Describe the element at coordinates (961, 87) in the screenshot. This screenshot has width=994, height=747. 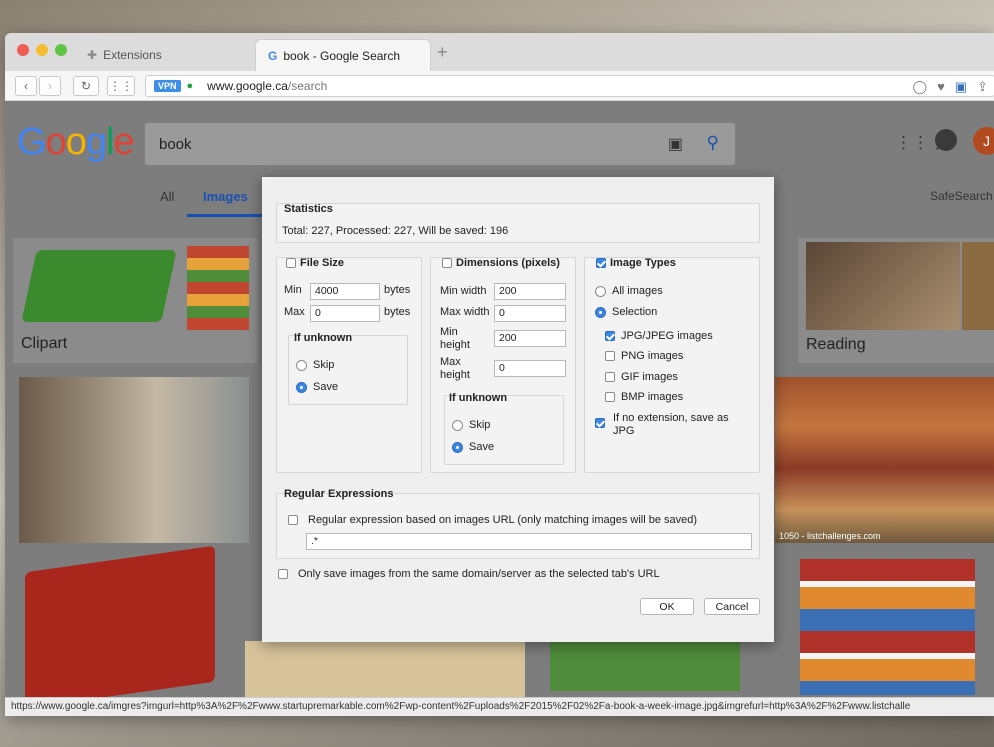
I see `image-extension-icon: ▣` at that location.